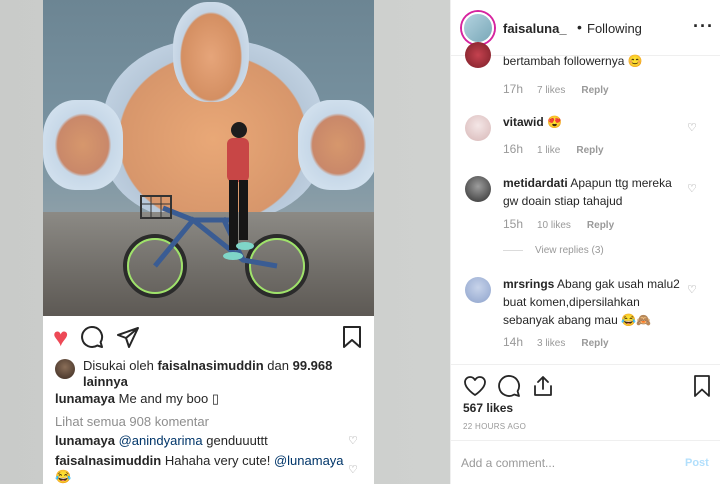 The image size is (720, 484). Describe the element at coordinates (697, 463) in the screenshot. I see `post-comment-button: Post` at that location.